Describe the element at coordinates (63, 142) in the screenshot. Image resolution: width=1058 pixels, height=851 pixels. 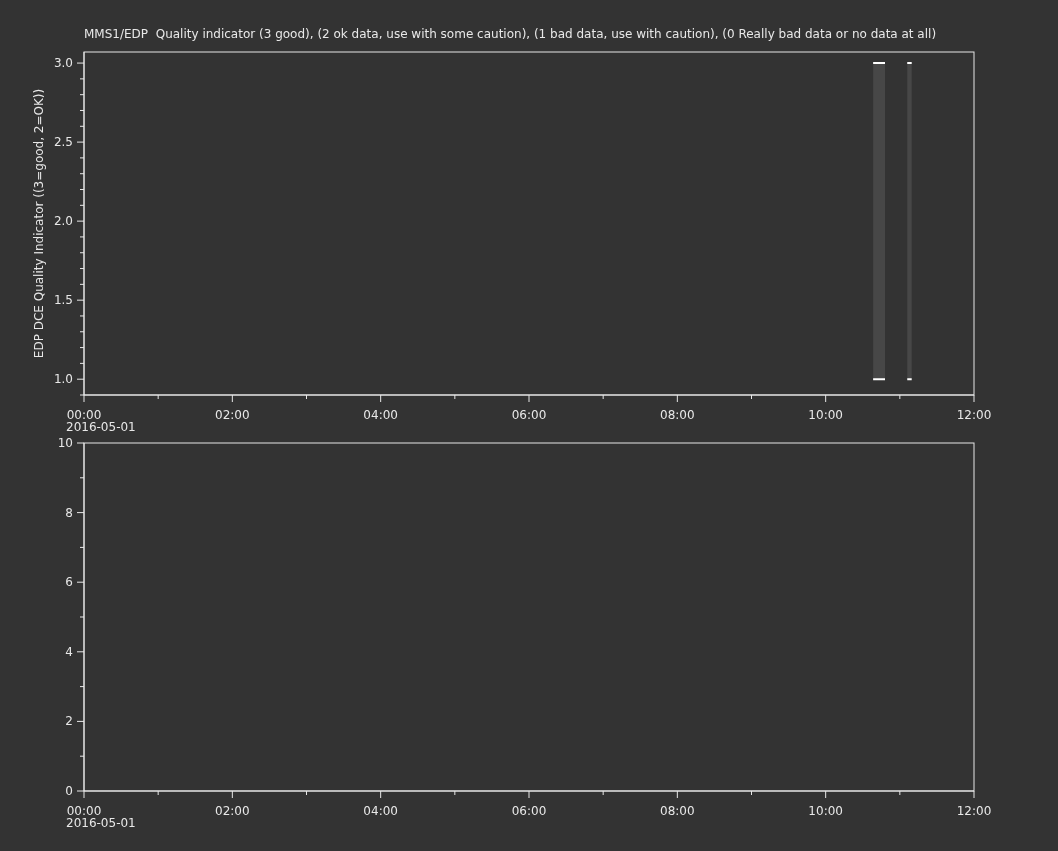
I see `y-tick-label: 2.5` at that location.